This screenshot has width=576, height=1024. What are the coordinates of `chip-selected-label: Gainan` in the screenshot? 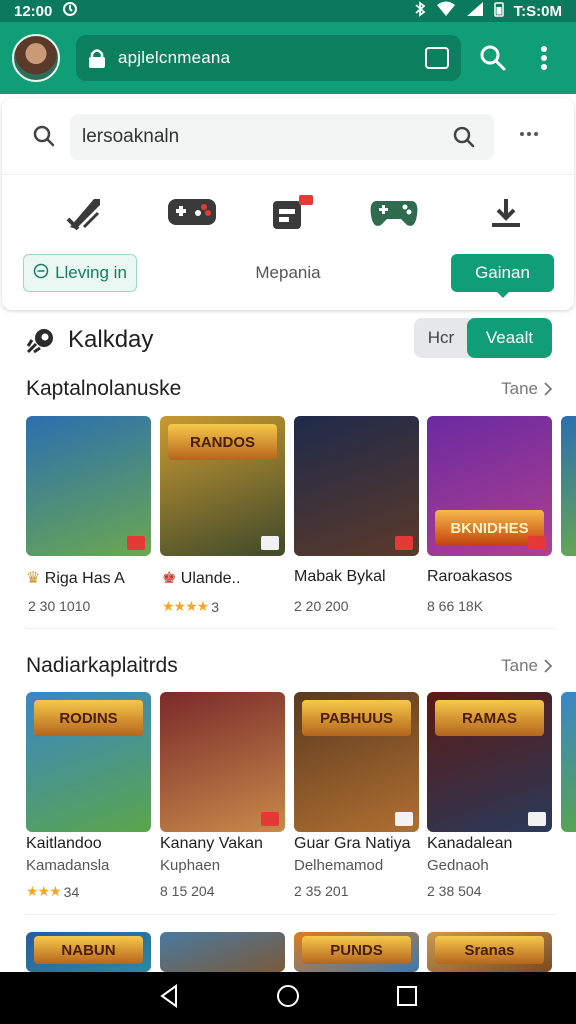 It's located at (502, 272).